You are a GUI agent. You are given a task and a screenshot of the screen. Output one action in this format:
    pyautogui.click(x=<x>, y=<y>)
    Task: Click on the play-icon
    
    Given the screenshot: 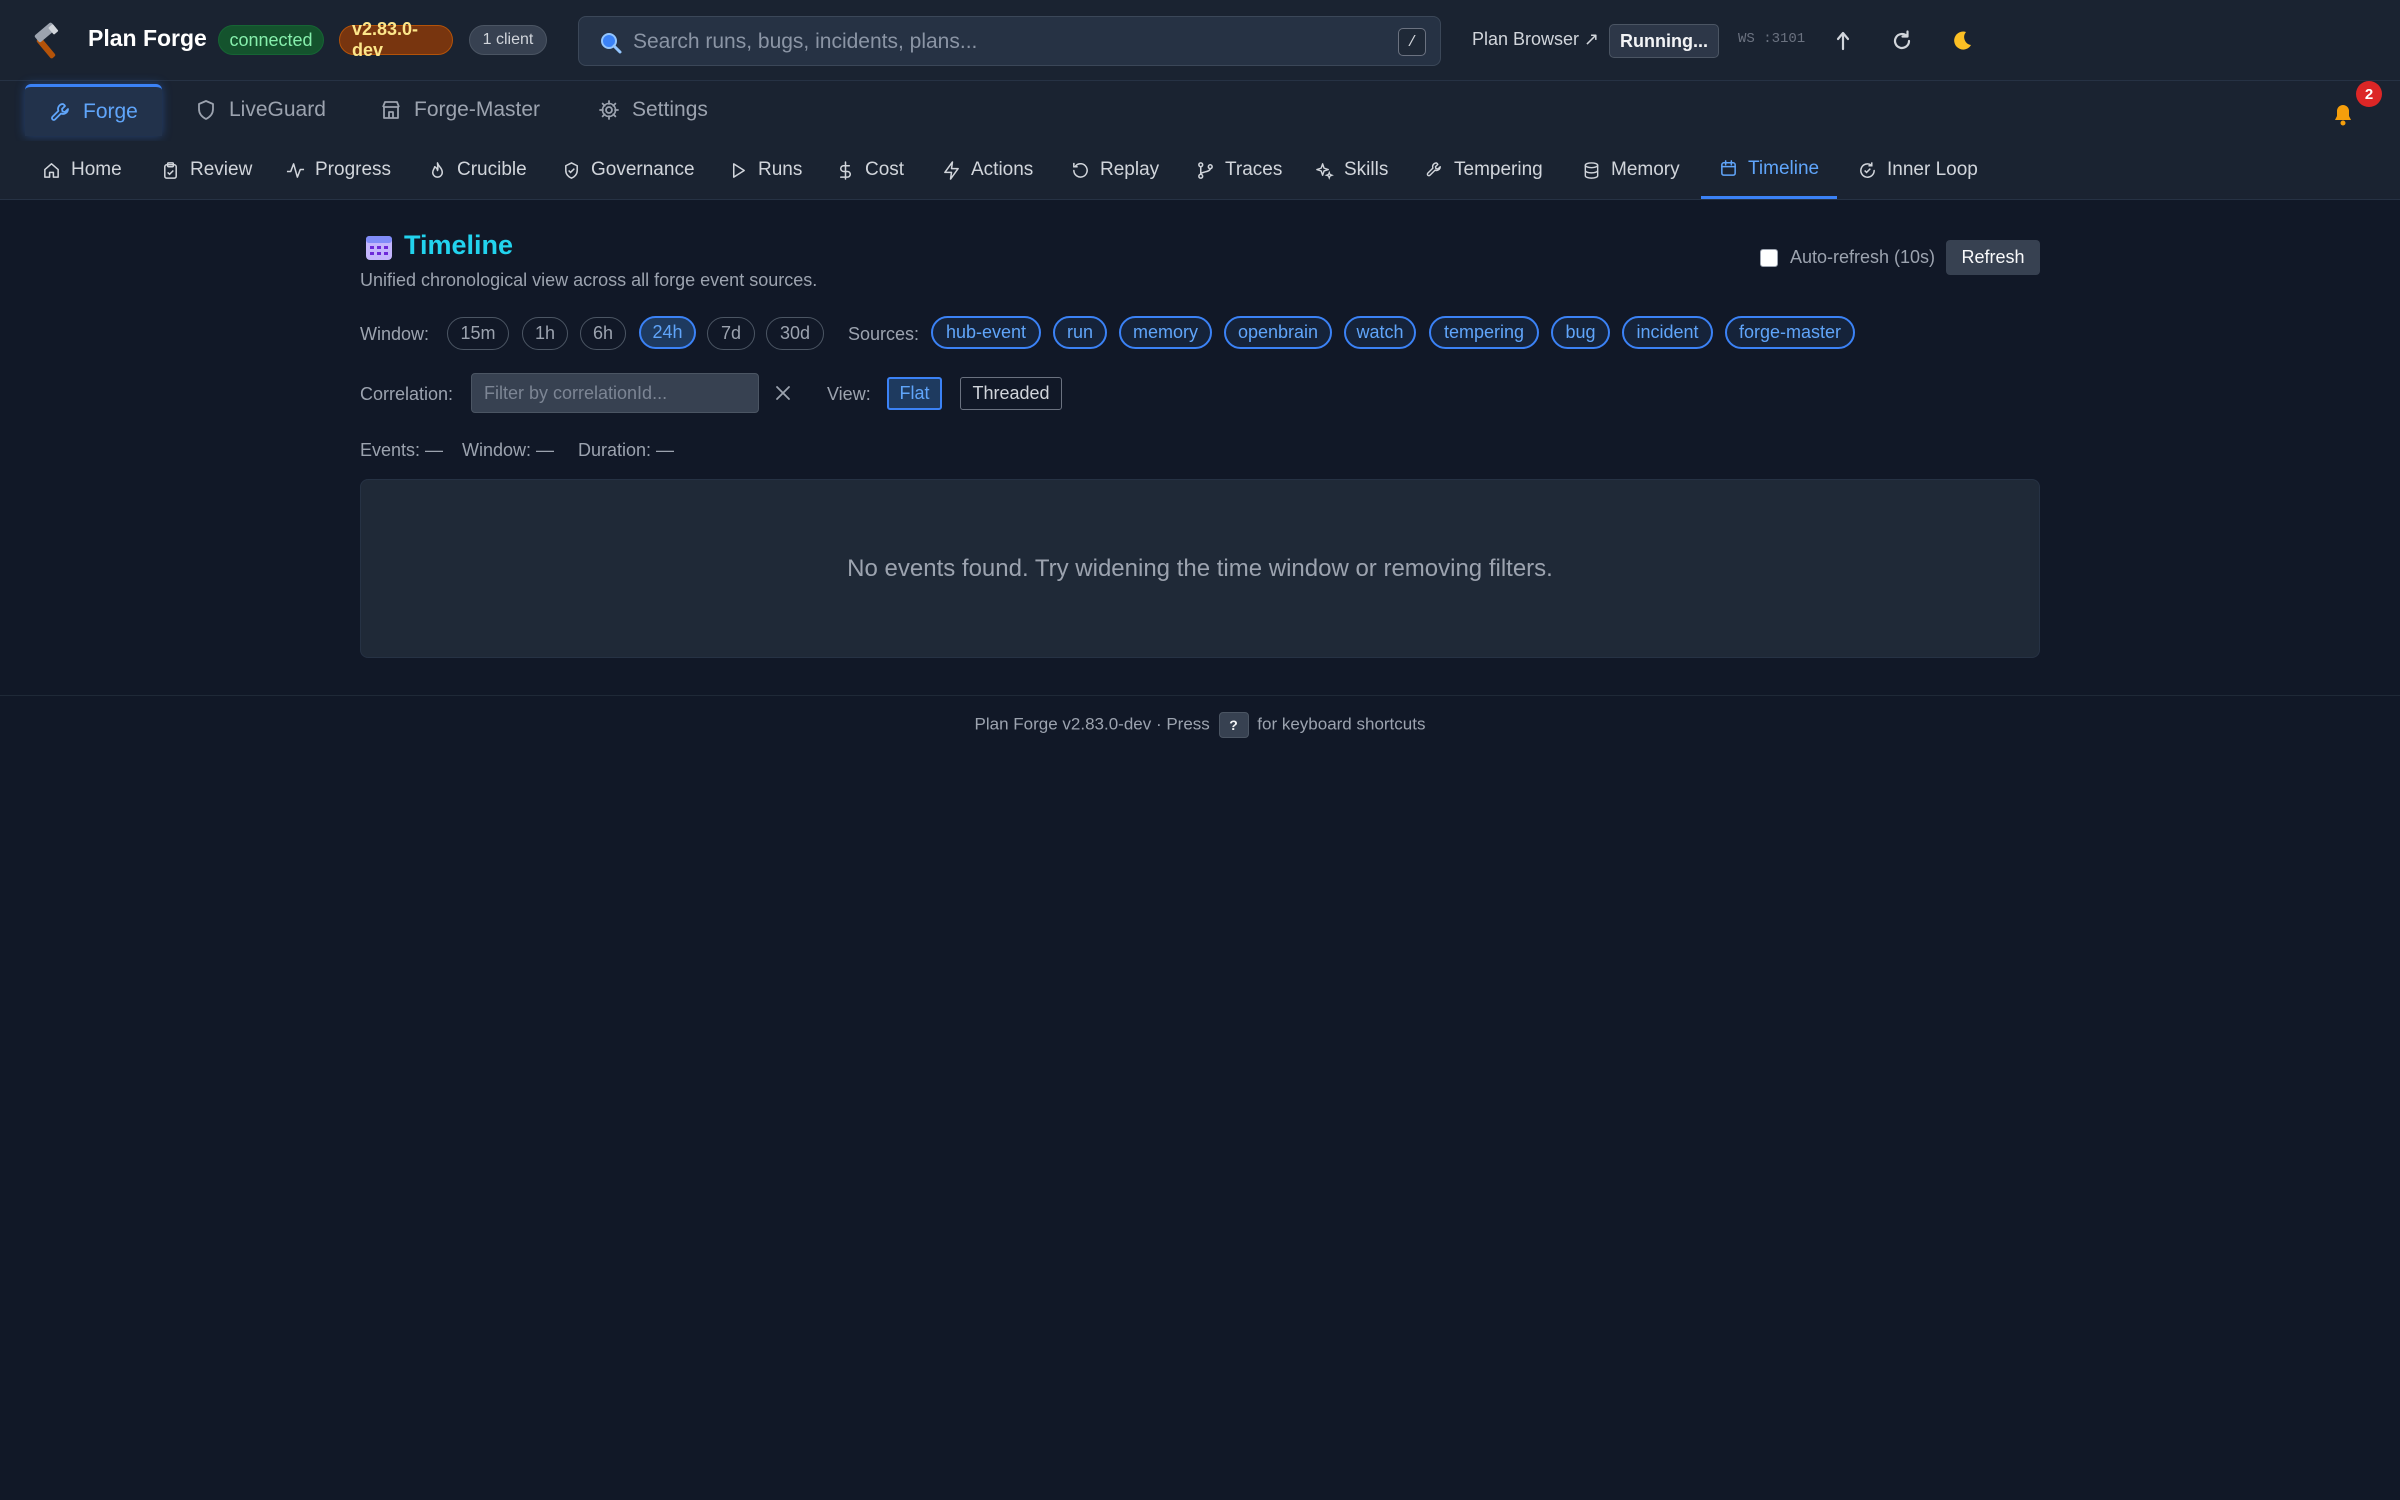 What is the action you would take?
    pyautogui.click(x=738, y=170)
    